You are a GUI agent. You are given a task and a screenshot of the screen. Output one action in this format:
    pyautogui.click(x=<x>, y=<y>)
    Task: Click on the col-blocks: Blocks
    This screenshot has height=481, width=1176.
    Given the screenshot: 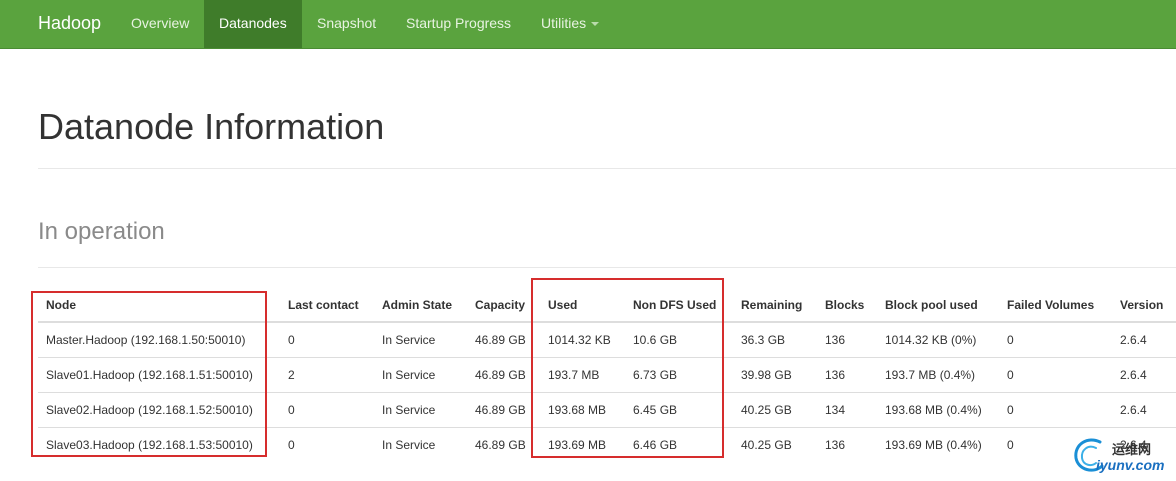 What is the action you would take?
    pyautogui.click(x=847, y=305)
    